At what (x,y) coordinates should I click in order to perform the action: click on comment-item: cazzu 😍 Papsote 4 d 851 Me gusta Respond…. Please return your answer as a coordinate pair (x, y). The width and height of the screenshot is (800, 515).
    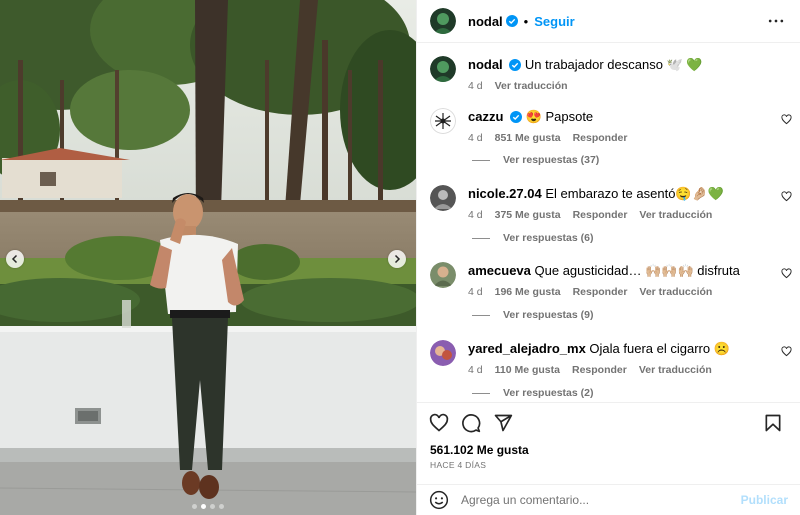
    Looking at the image, I should click on (615, 126).